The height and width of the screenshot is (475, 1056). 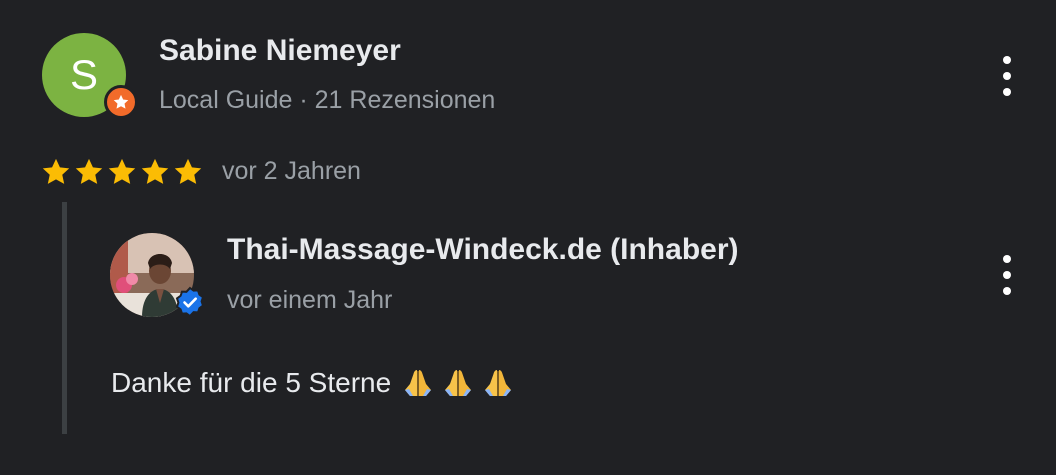 I want to click on owner-name: Thai-Massage-Windeck.de (Inhaber), so click(x=483, y=250).